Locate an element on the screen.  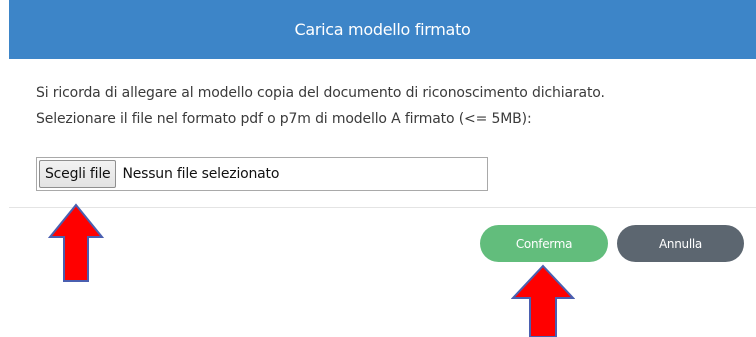
confirm-button: Conferma is located at coordinates (544, 243).